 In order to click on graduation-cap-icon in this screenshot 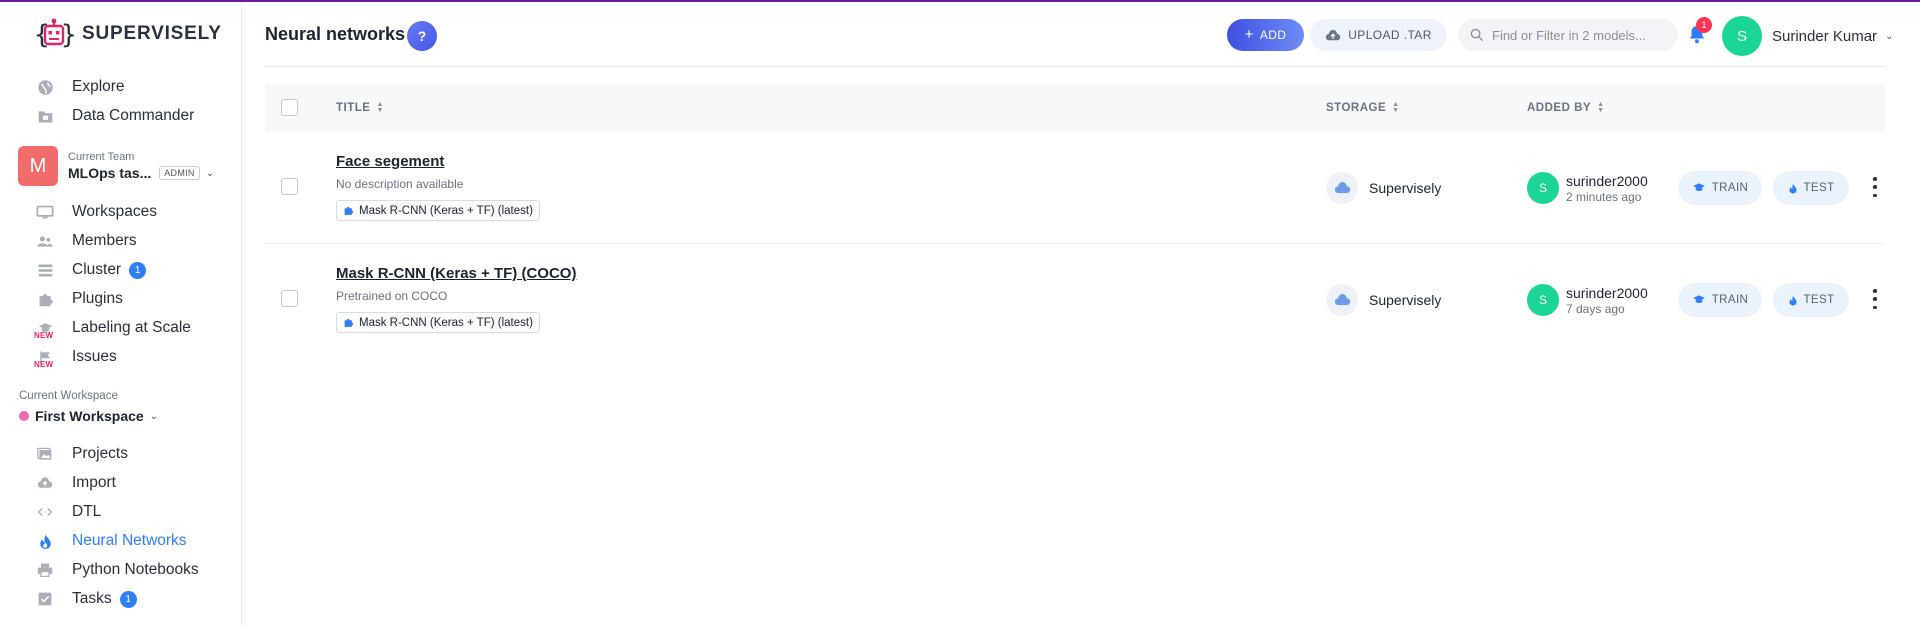, I will do `click(1698, 299)`.